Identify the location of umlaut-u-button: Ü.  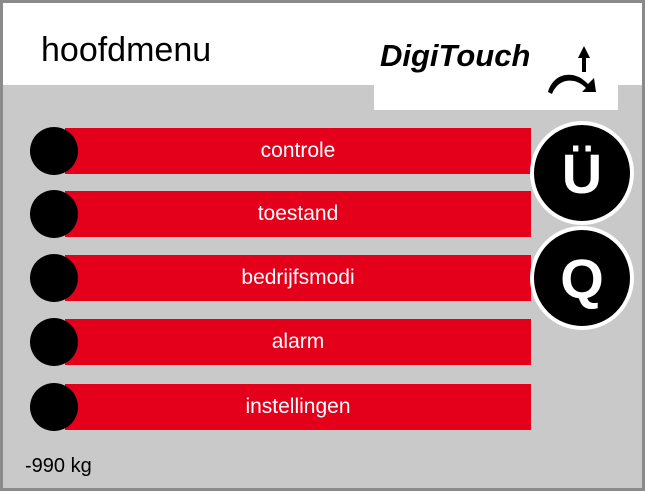
(582, 173).